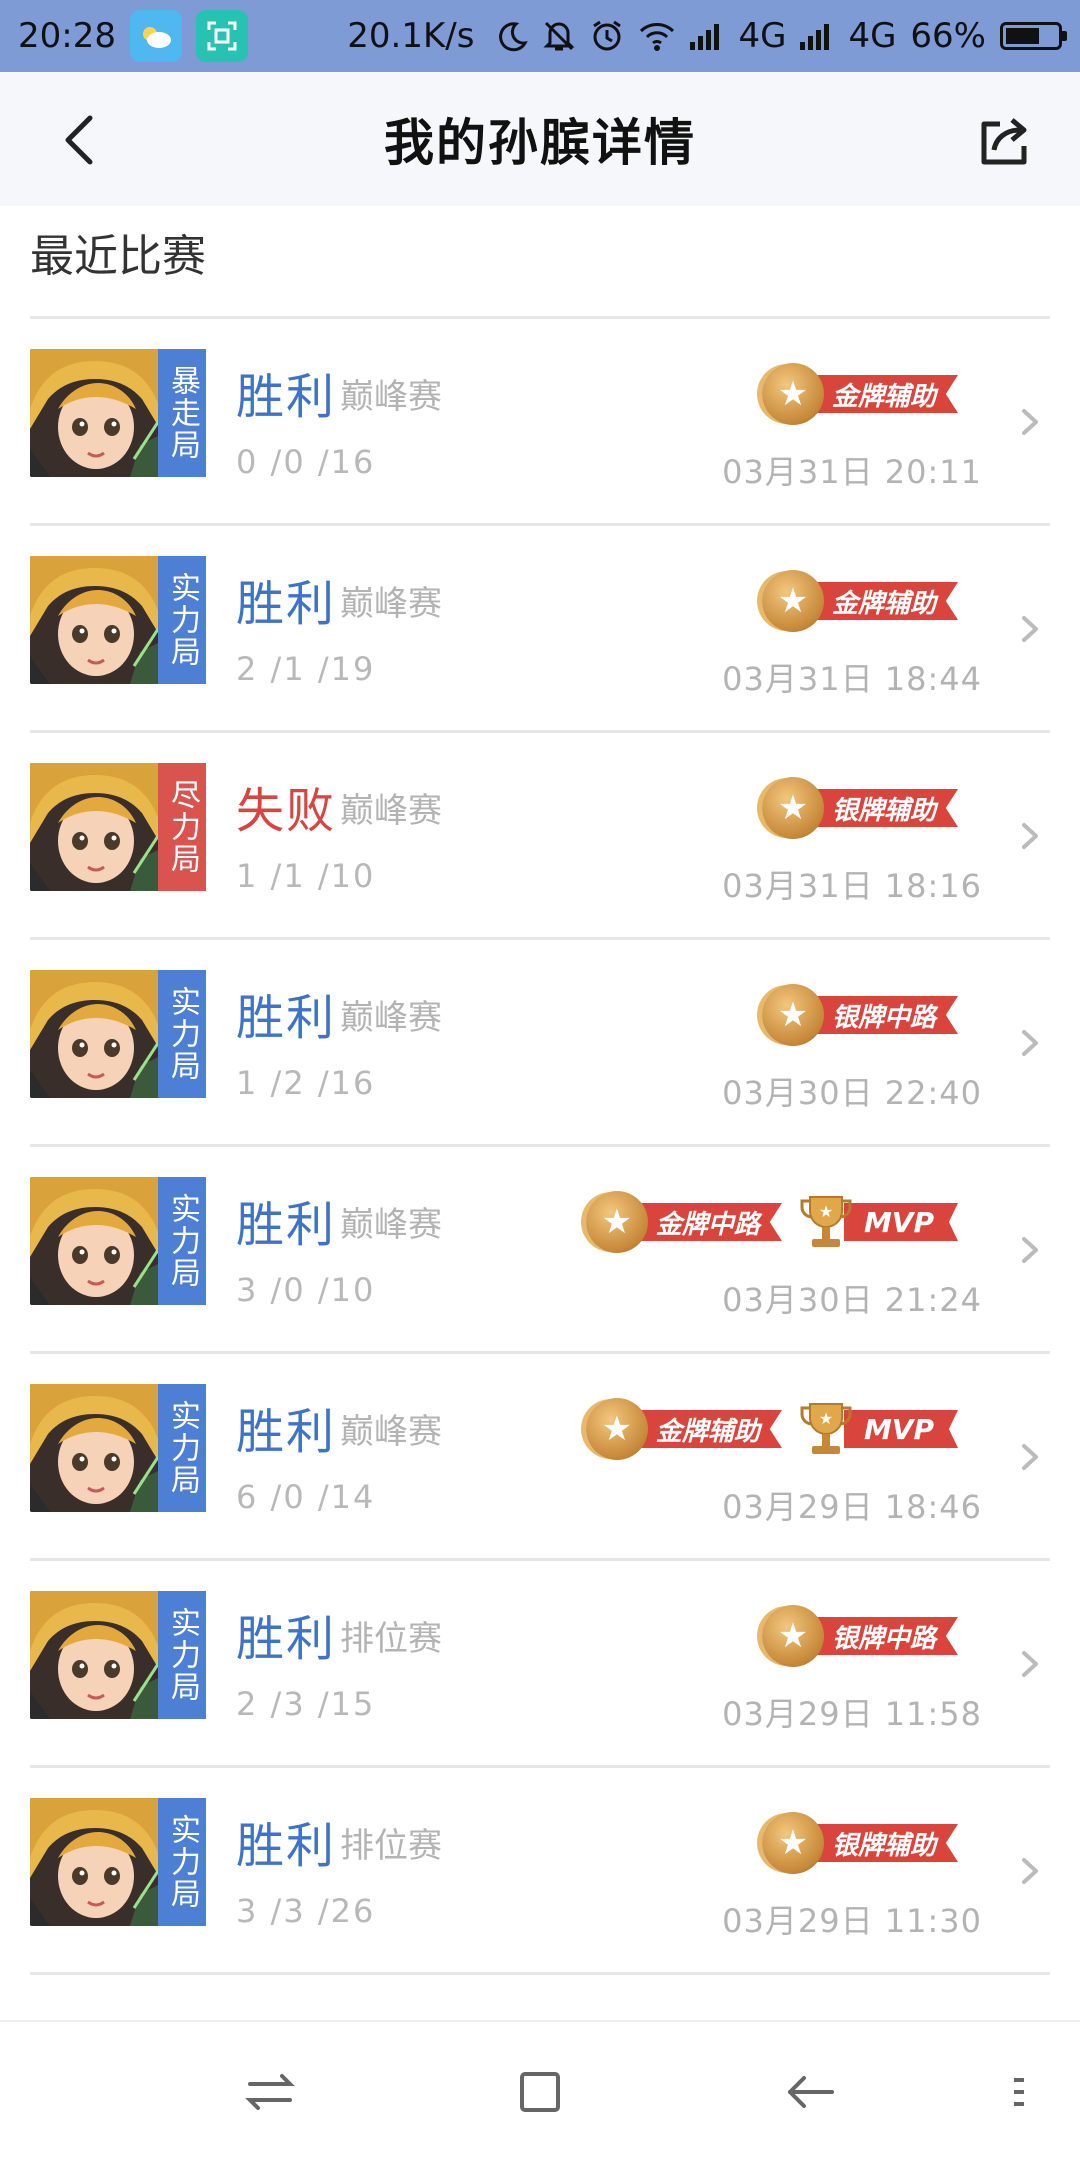  What do you see at coordinates (852, 1714) in the screenshot?
I see `match-date: 03月29日 11:58` at bounding box center [852, 1714].